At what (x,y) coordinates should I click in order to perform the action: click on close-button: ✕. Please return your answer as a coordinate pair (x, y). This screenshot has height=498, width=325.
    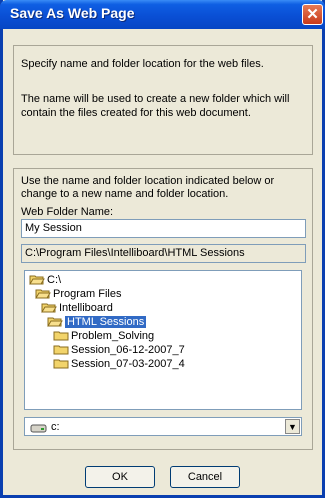
    Looking at the image, I should click on (312, 14).